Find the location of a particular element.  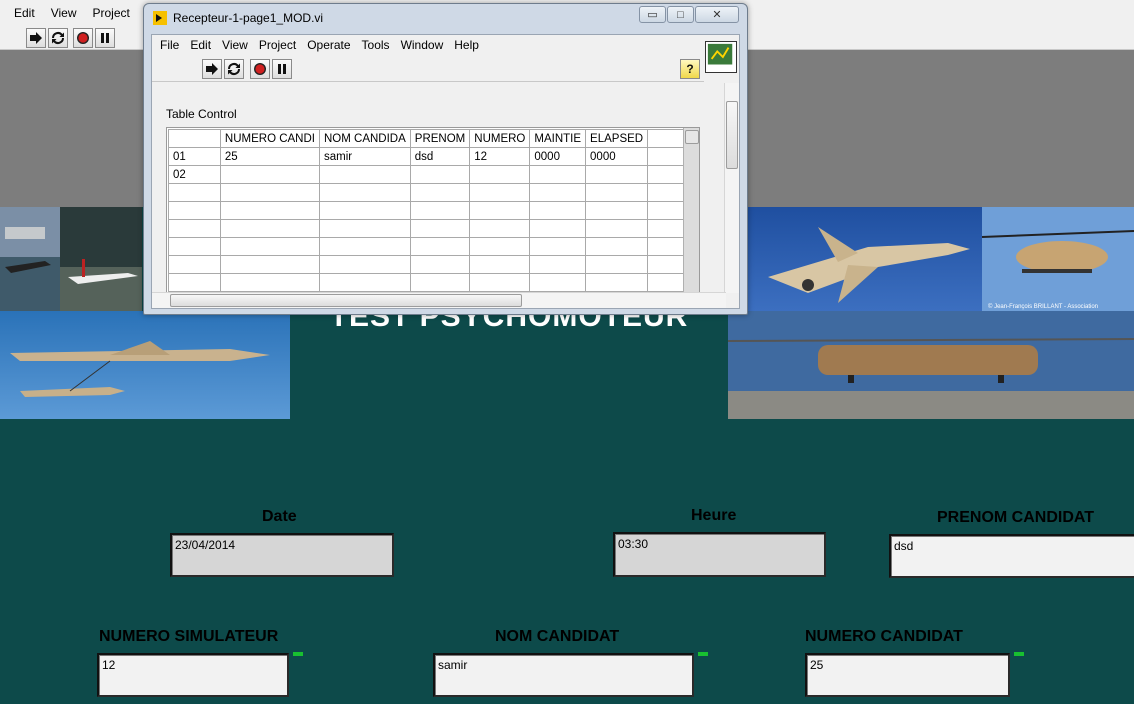

vi-menu-edit: Edit is located at coordinates (202, 45).